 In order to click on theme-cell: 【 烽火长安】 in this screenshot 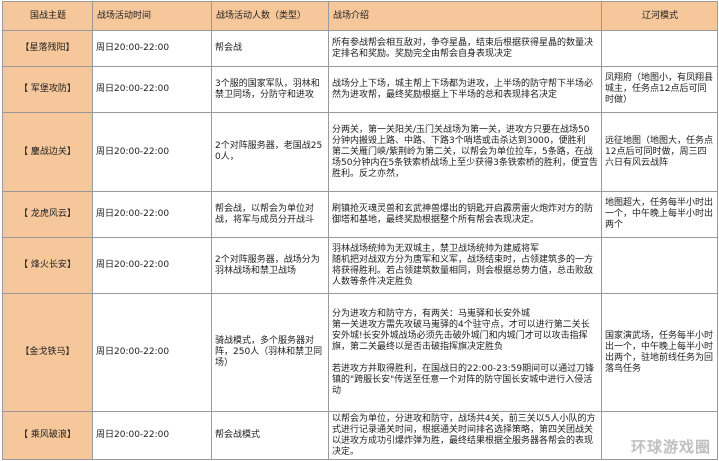, I will do `click(47, 265)`.